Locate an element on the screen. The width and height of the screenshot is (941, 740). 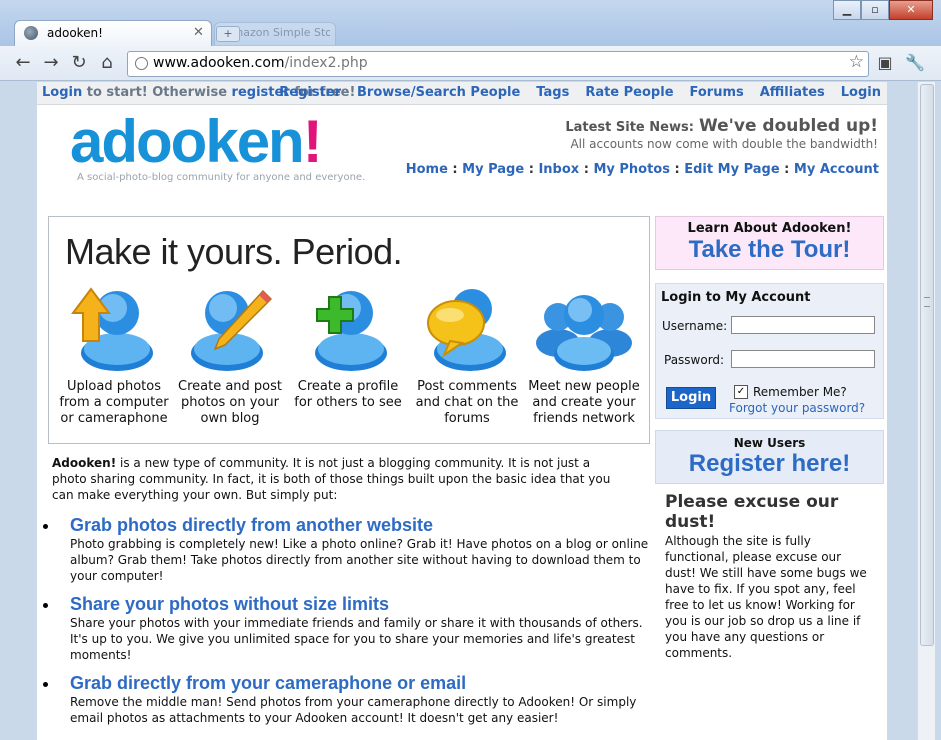
user-nav-my-account: My Account is located at coordinates (836, 169).